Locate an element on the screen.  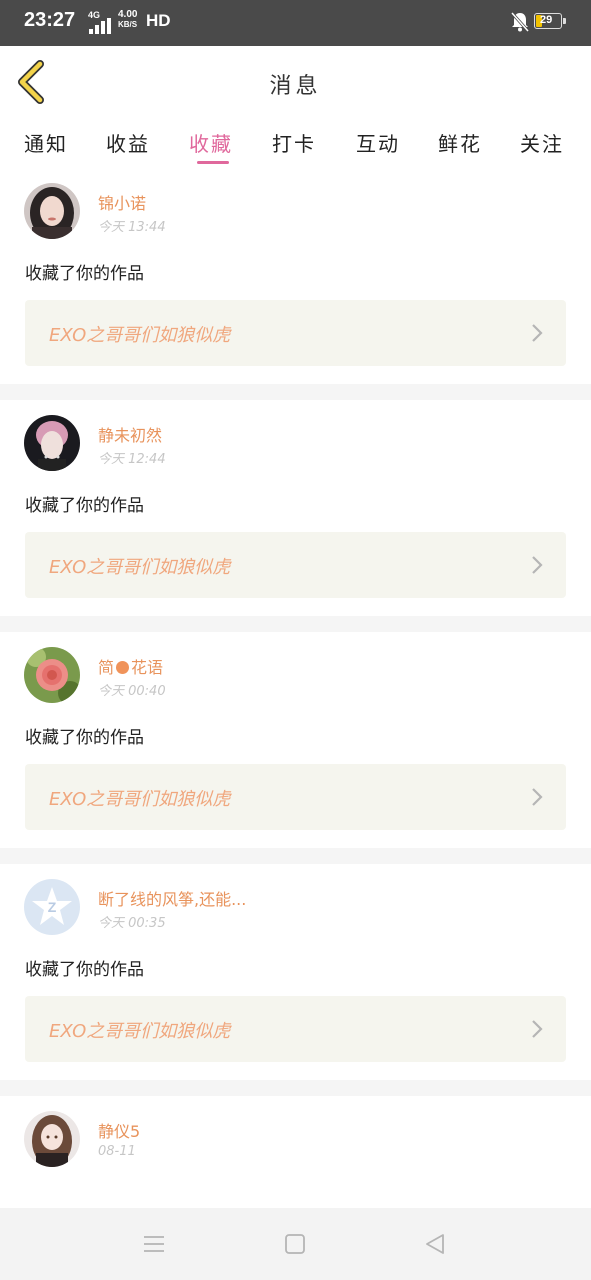
tab-notice: 通知 is located at coordinates (46, 142).